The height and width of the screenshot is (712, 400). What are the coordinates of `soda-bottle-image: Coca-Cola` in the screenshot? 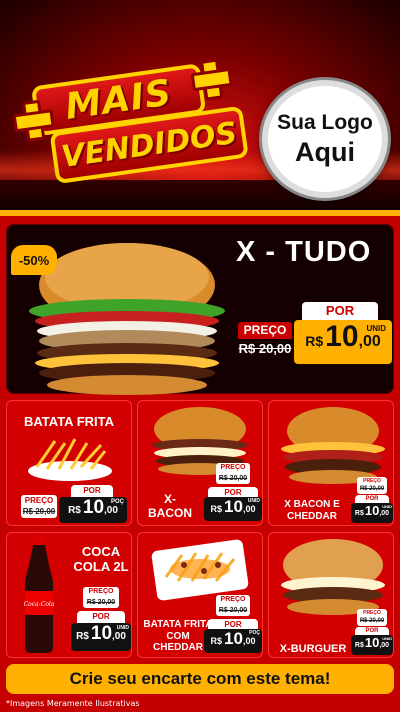 It's located at (39, 594).